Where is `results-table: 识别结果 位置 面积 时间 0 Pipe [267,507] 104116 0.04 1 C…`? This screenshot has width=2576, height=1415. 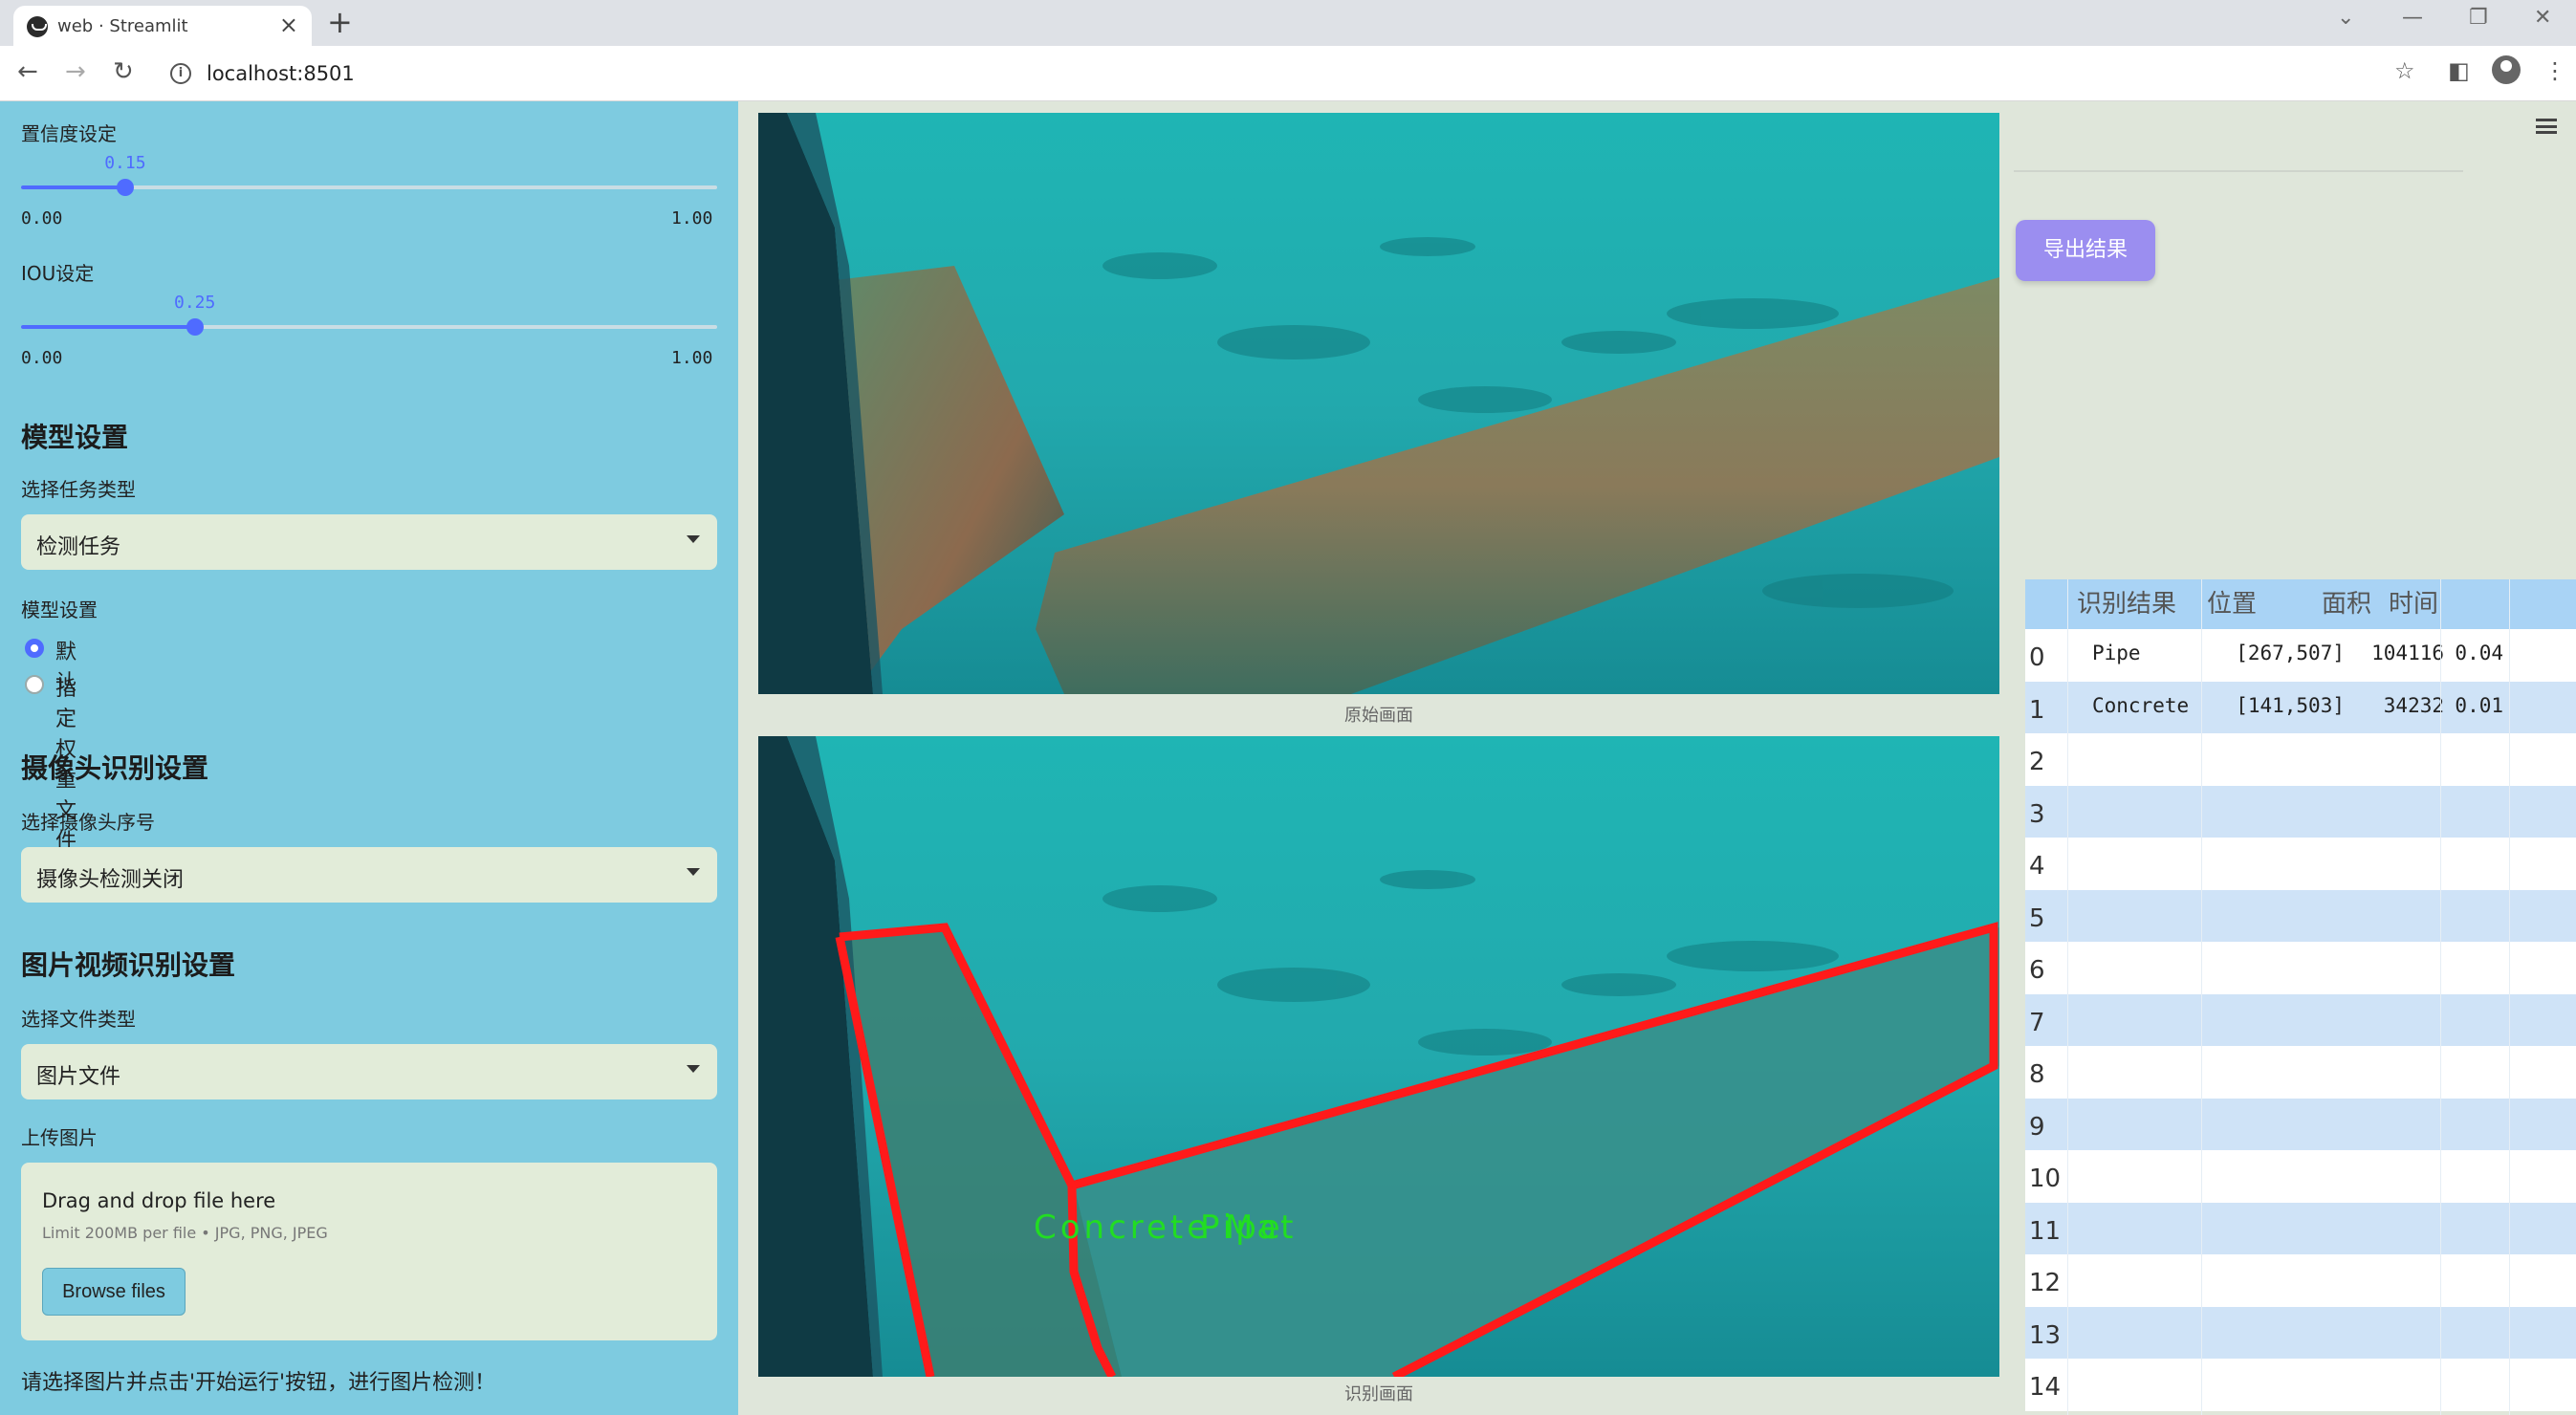
results-table: 识别结果 位置 面积 时间 0 Pipe [267,507] 104116 0.04 1 C… is located at coordinates (2300, 997).